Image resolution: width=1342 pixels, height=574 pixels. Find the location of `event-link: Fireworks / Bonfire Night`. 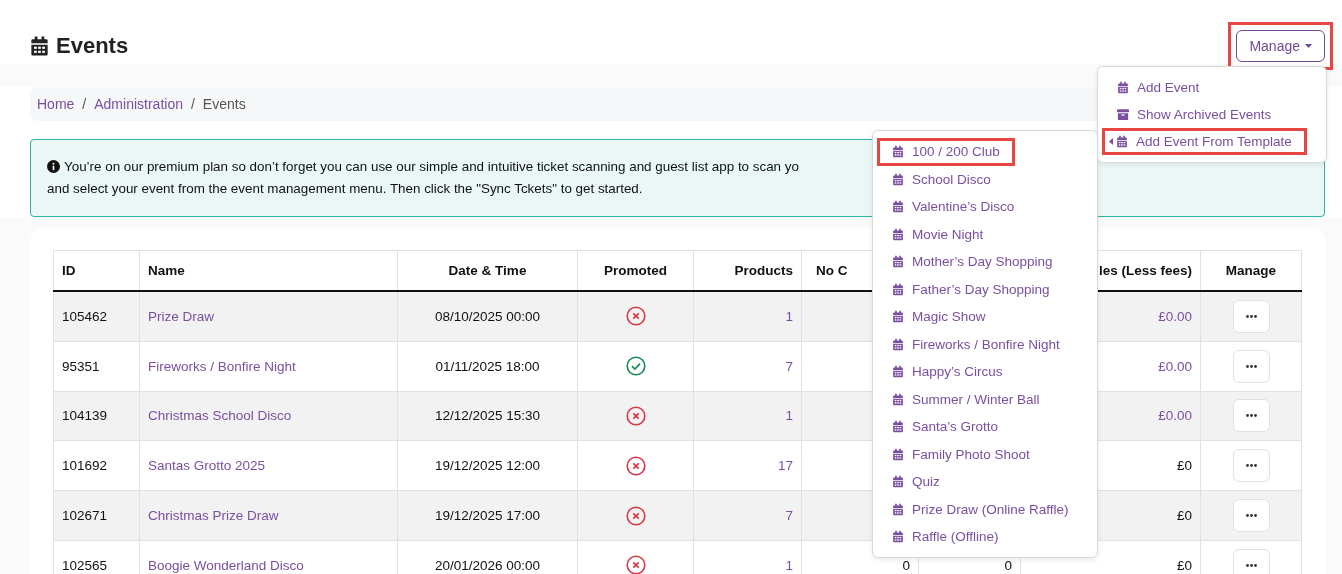

event-link: Fireworks / Bonfire Night is located at coordinates (222, 366).